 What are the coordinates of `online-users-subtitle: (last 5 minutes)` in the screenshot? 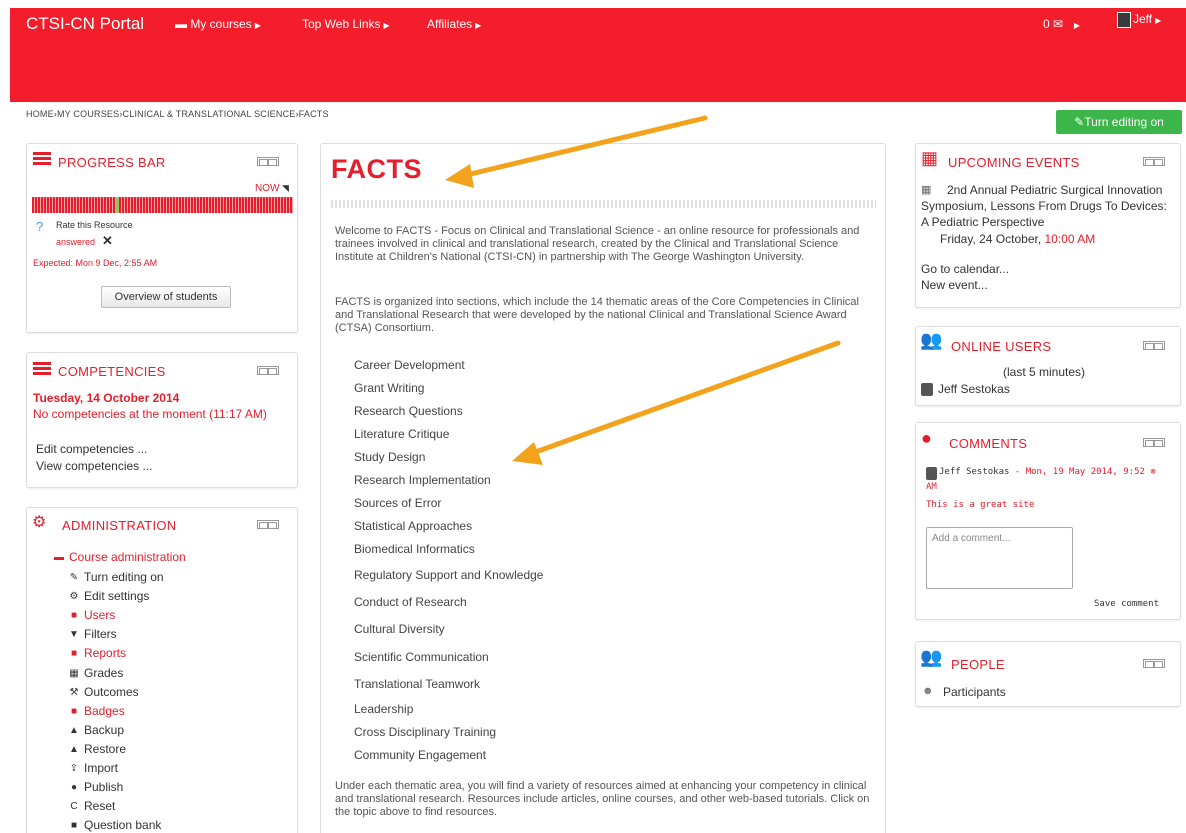 It's located at (1044, 372).